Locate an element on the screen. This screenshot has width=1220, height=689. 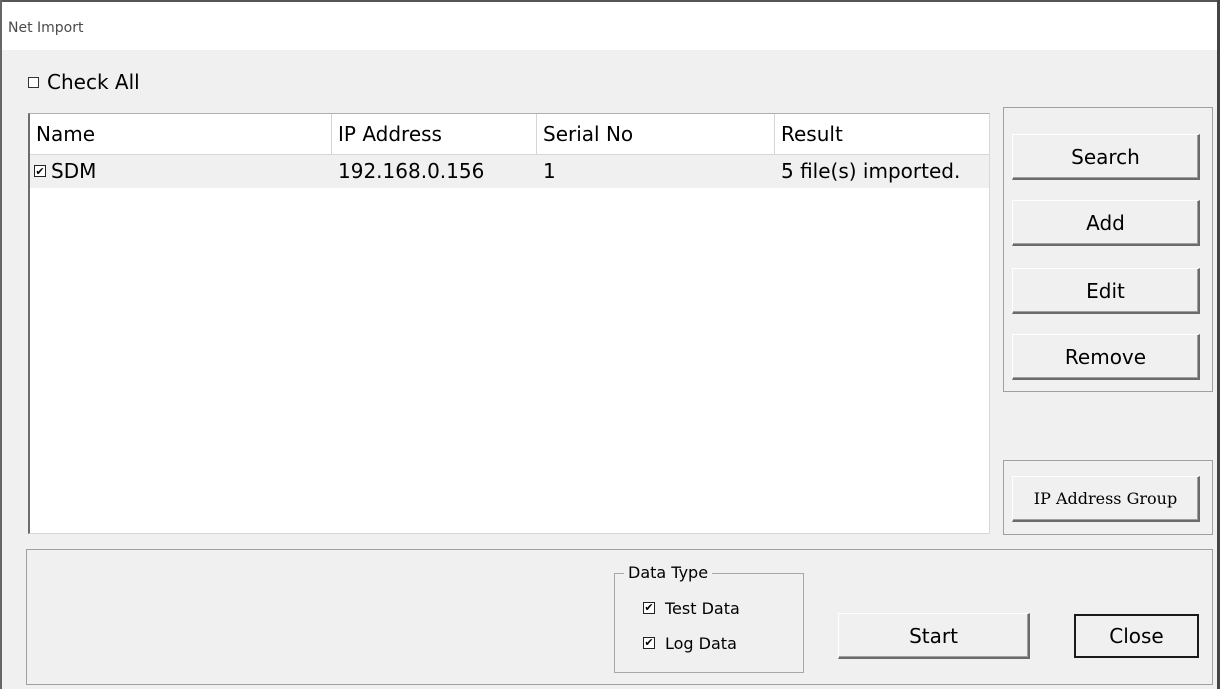
test-data-box: ✔ is located at coordinates (649, 608).